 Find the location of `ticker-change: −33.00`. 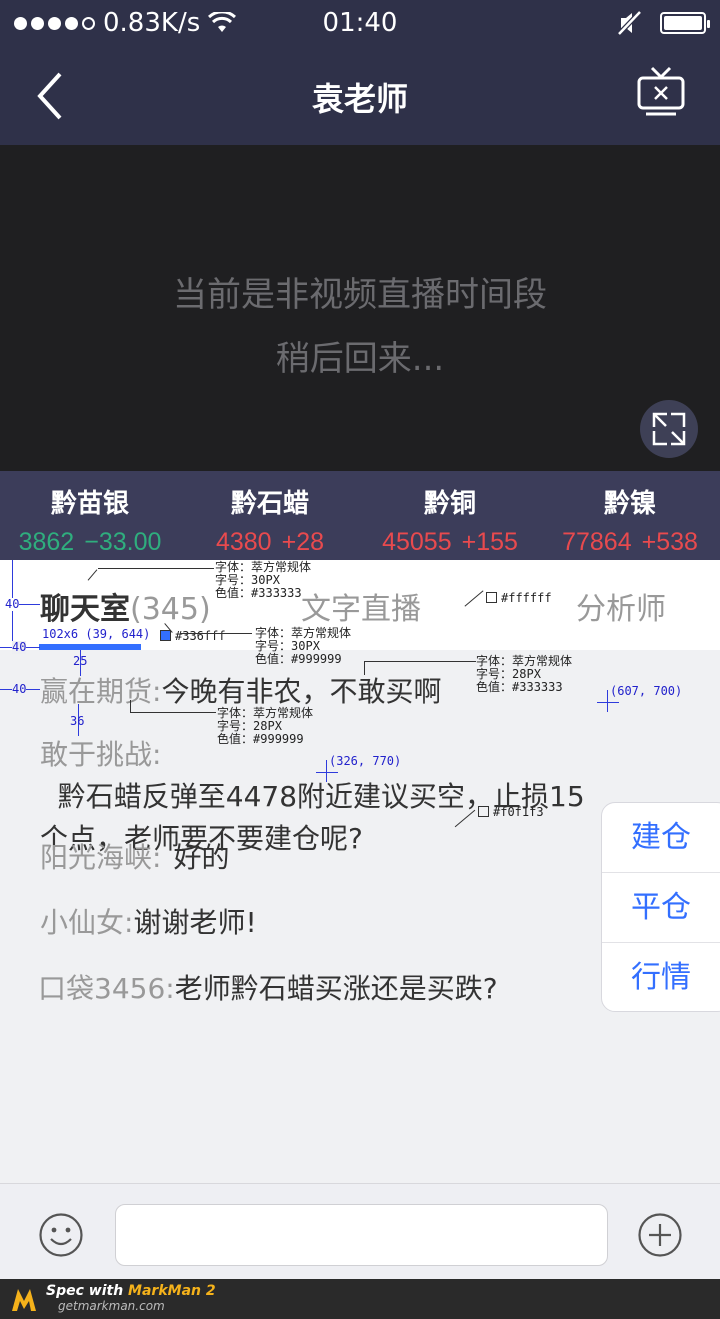

ticker-change: −33.00 is located at coordinates (123, 542).